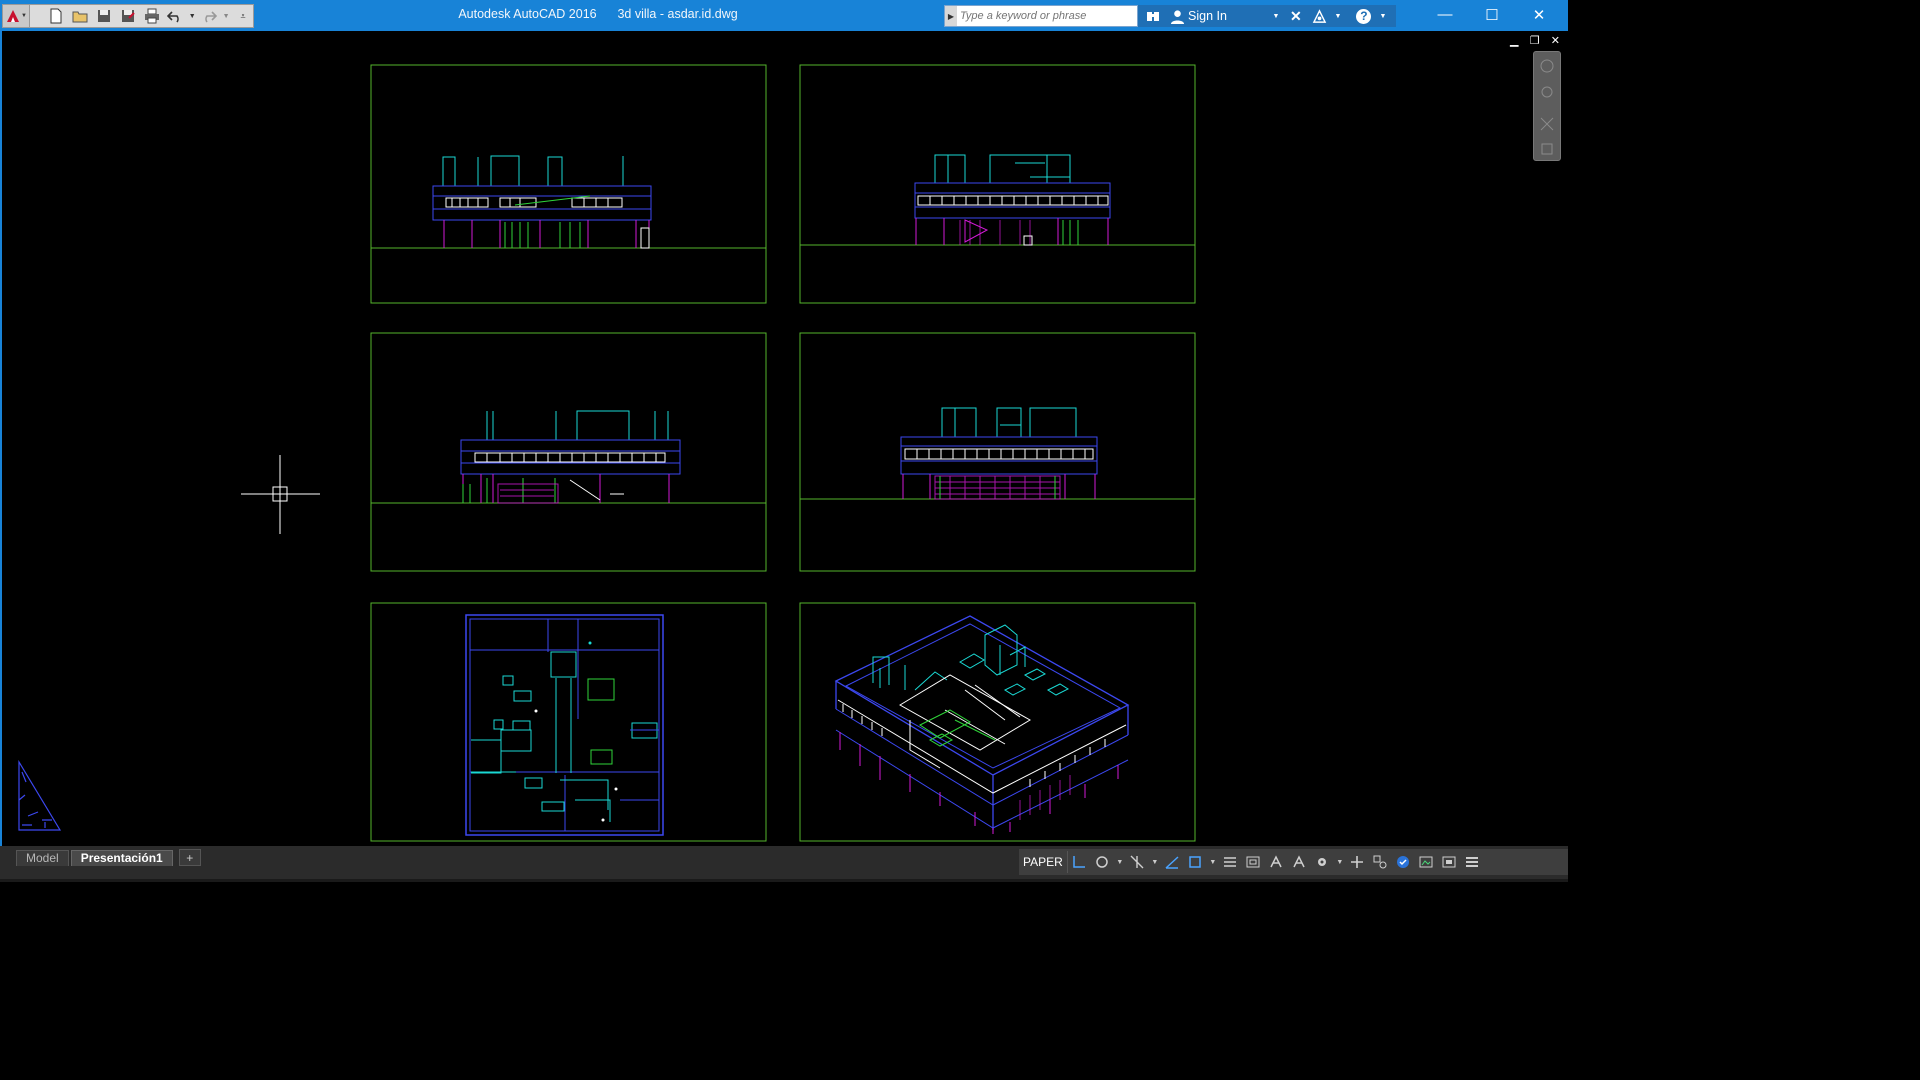 The height and width of the screenshot is (1080, 1920). Describe the element at coordinates (1403, 862) in the screenshot. I see `hardware-acceleration-icon` at that location.